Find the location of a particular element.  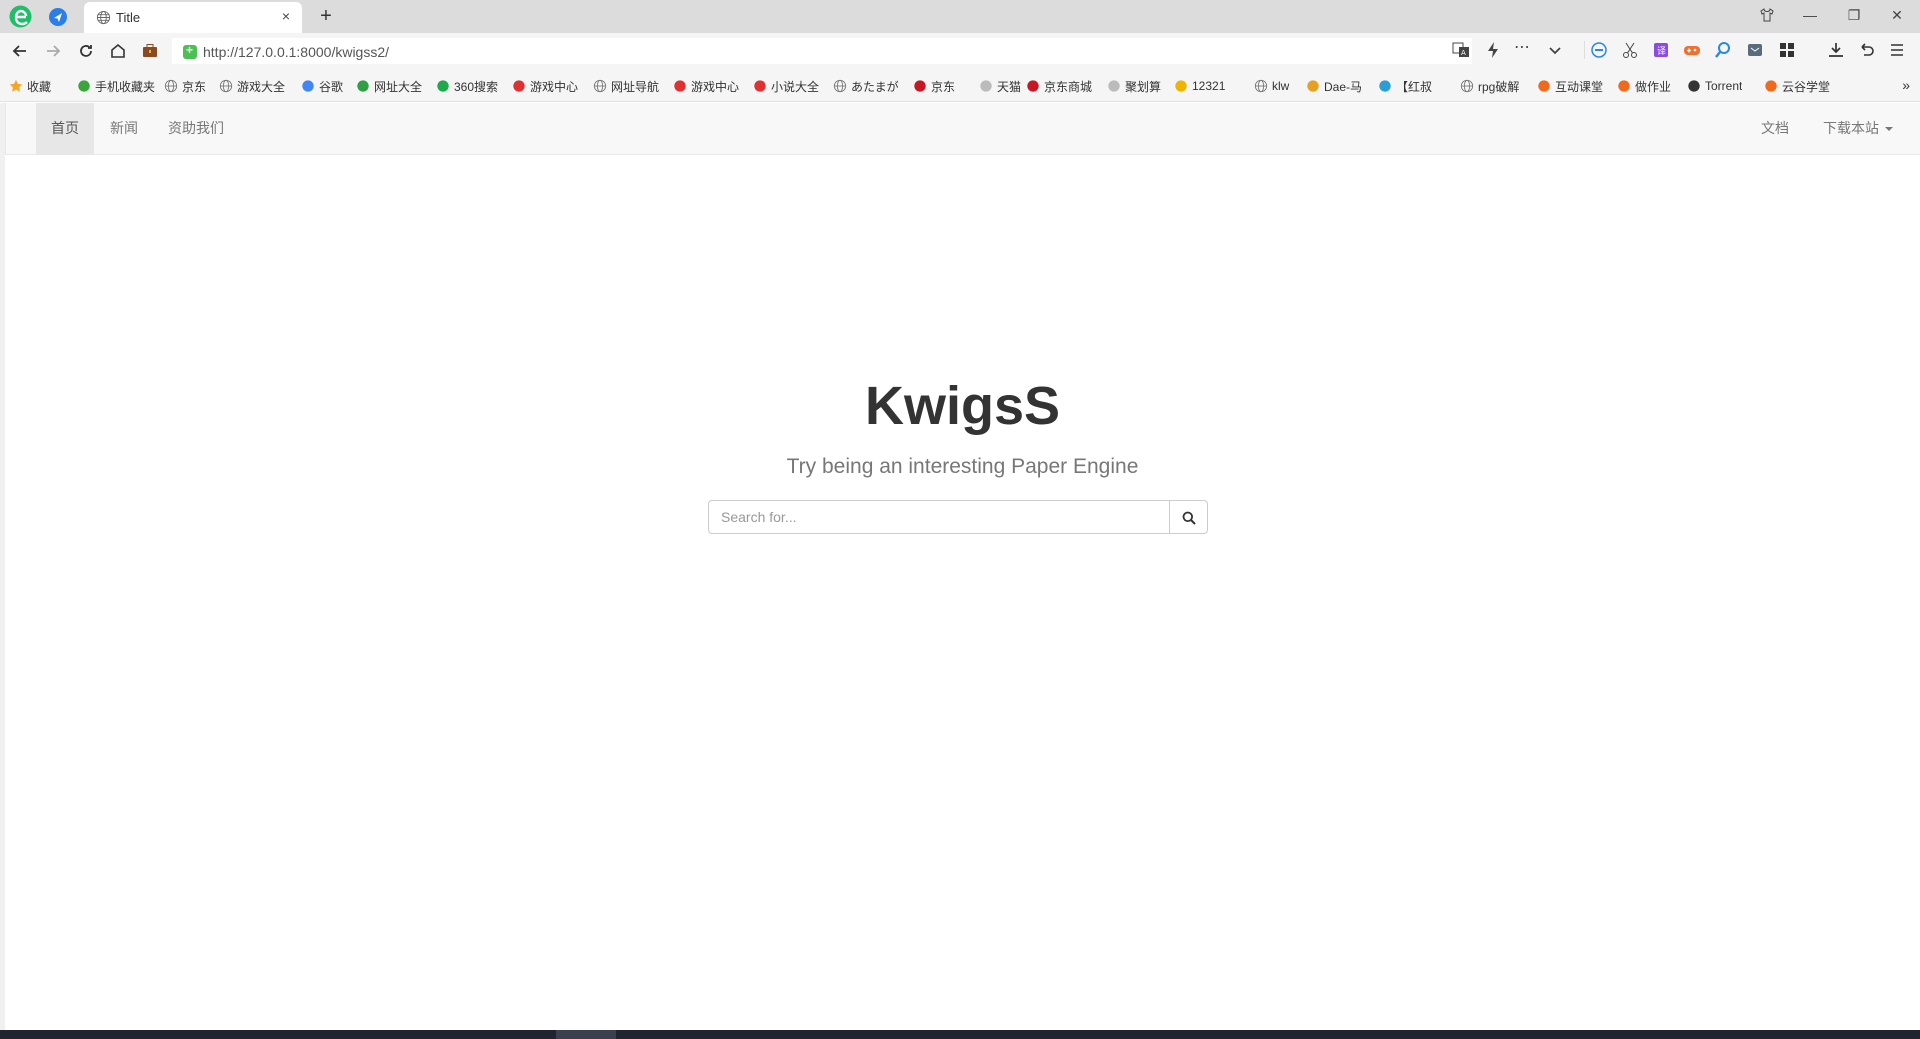

bookmark-label: 云谷学堂 is located at coordinates (1806, 86).